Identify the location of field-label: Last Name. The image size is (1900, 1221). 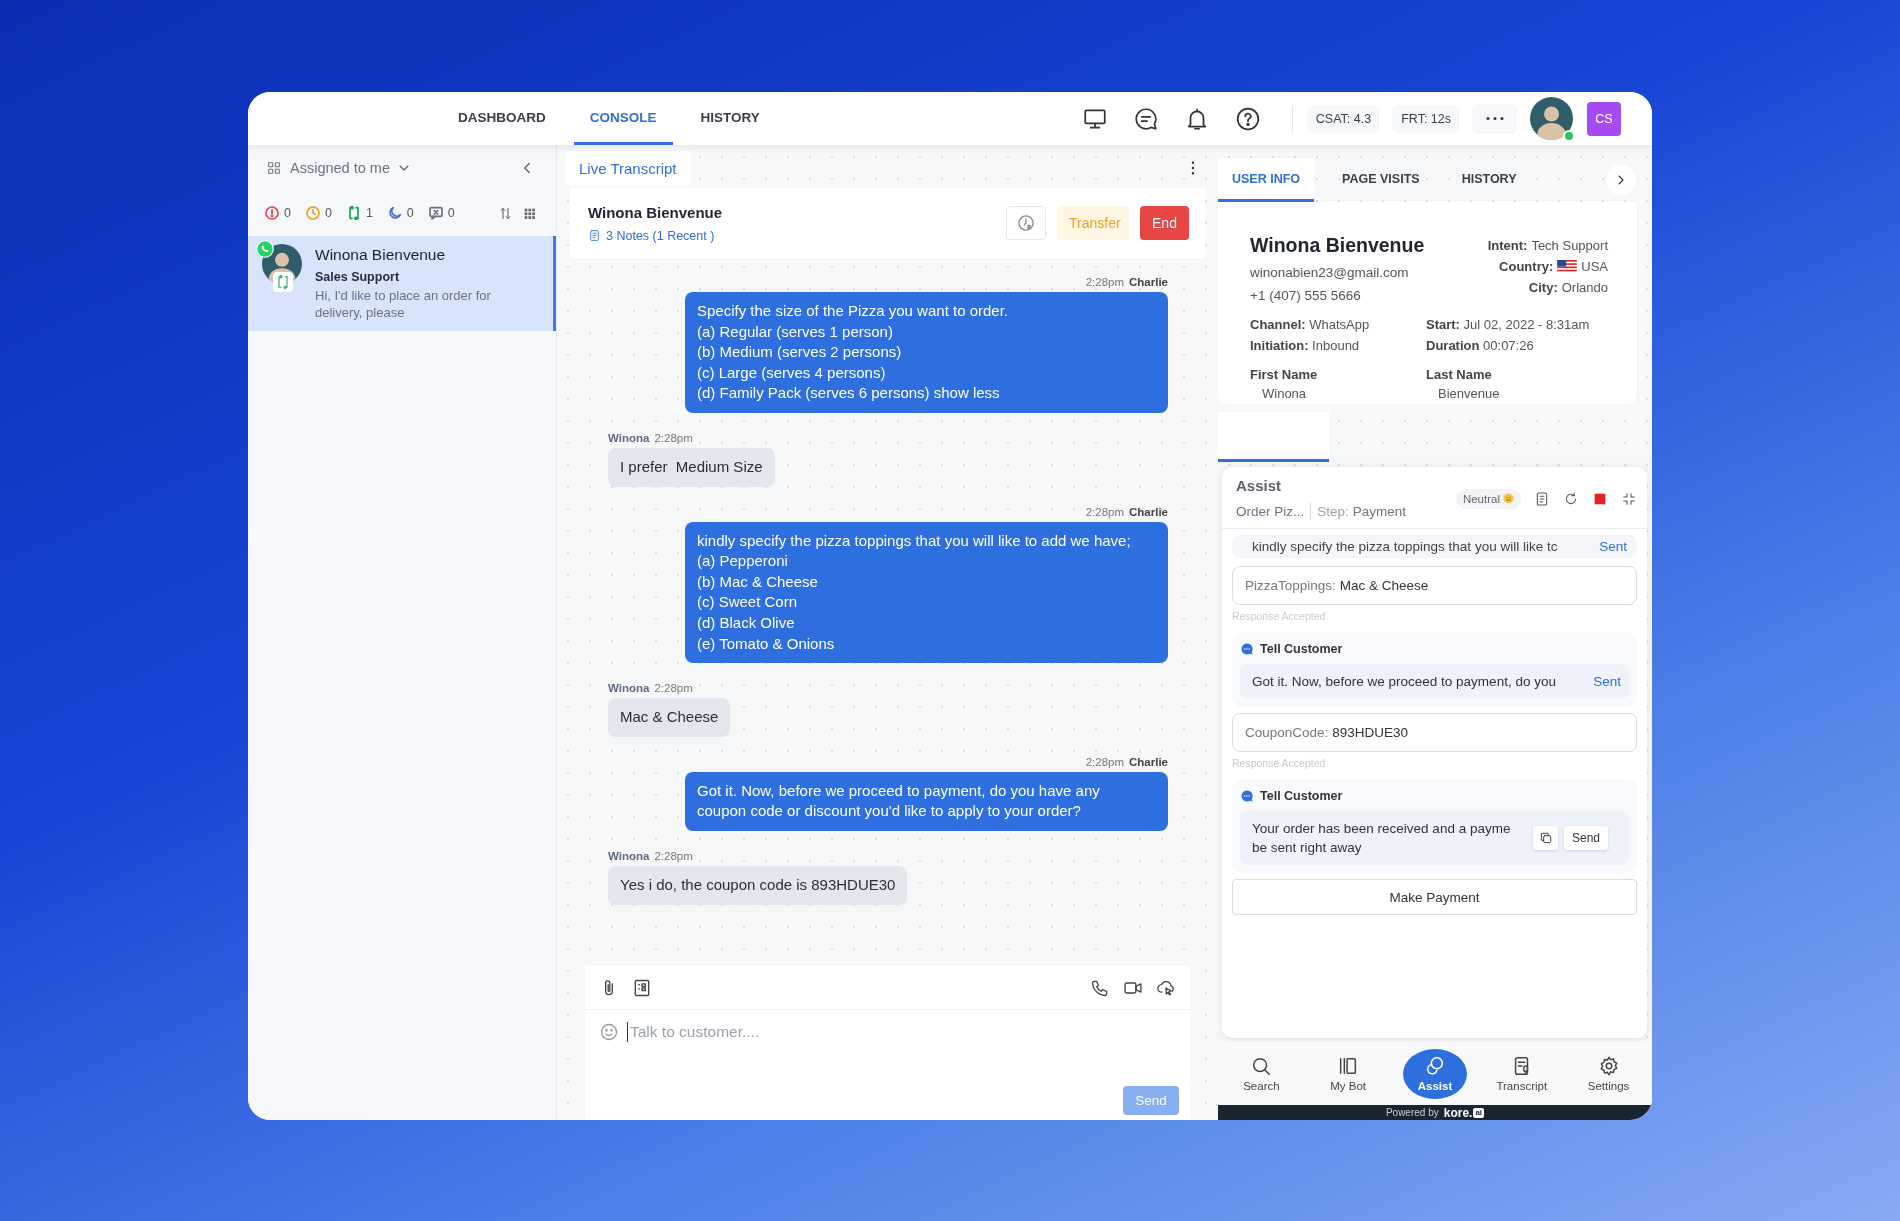
(1459, 374).